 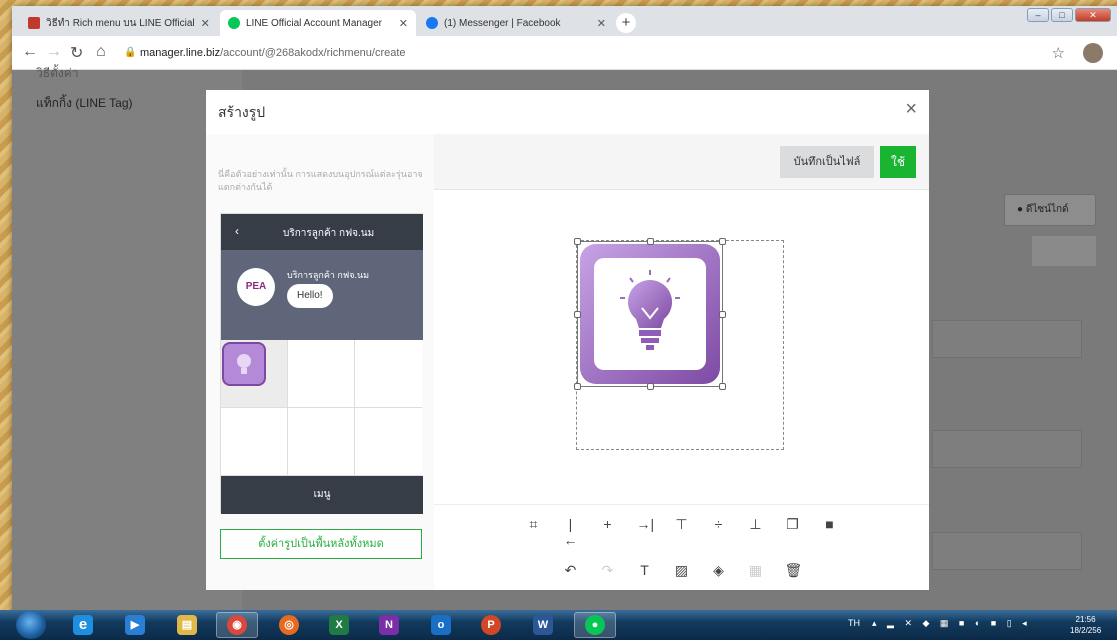 What do you see at coordinates (187, 625) in the screenshot?
I see `file-explorer-icon: ▤` at bounding box center [187, 625].